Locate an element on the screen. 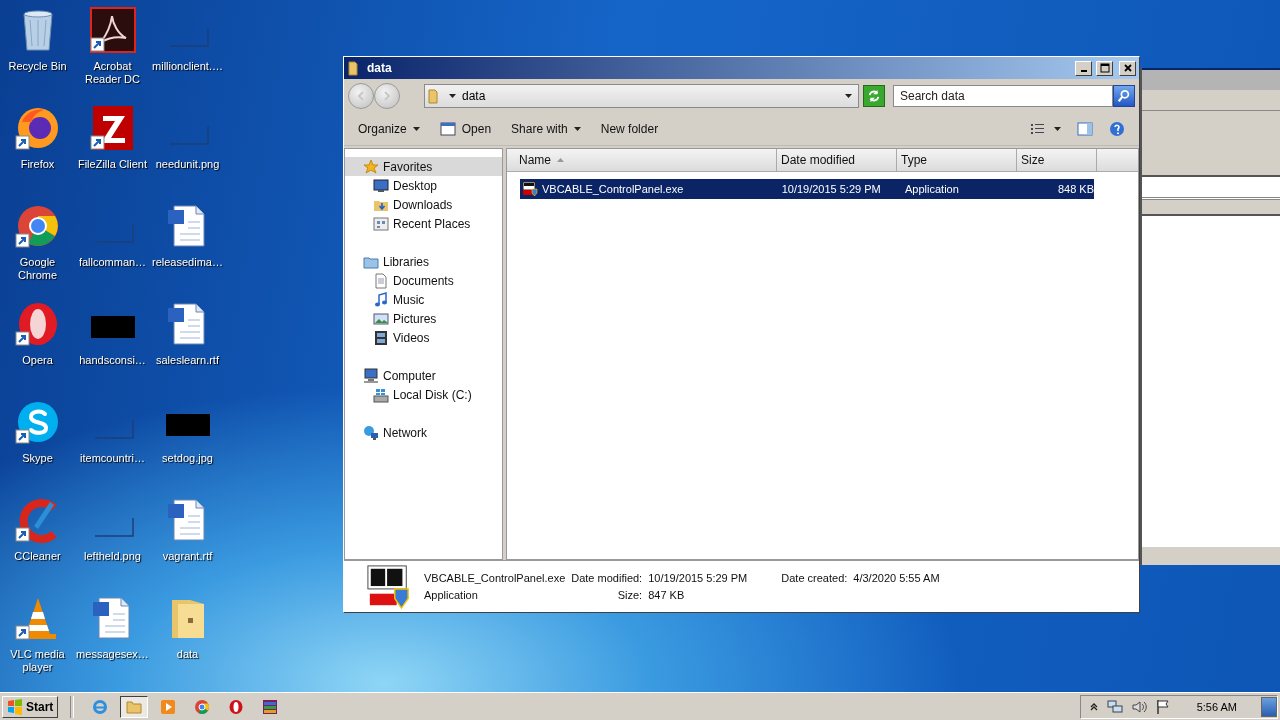 This screenshot has height=720, width=1280. desktop-icon-label: needunit.png is located at coordinates (187, 164).